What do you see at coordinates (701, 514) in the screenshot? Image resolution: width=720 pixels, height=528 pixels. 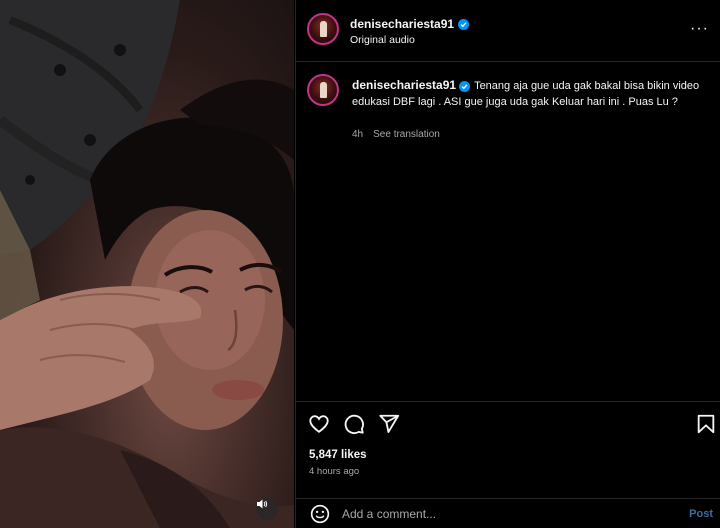 I see `post-comment-button: Post` at bounding box center [701, 514].